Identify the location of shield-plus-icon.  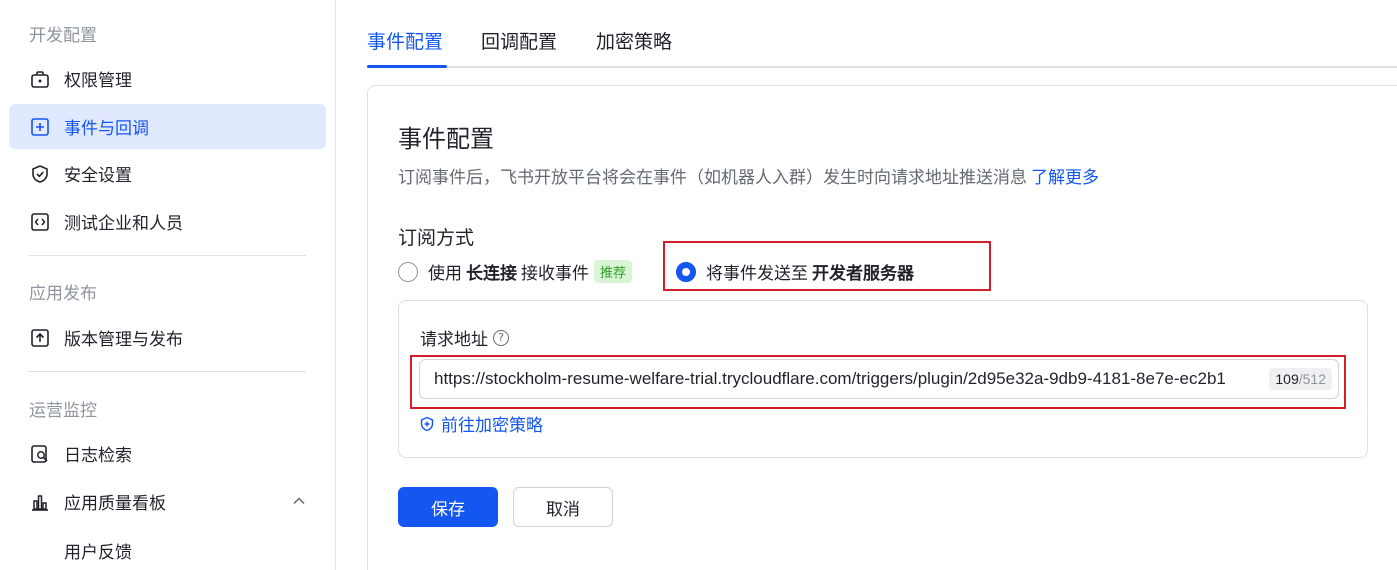
(427, 423).